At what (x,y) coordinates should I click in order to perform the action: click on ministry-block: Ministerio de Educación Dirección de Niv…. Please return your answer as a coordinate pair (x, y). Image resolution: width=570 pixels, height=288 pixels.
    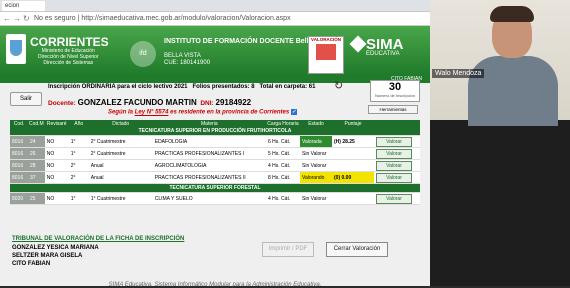
    Looking at the image, I should click on (68, 57).